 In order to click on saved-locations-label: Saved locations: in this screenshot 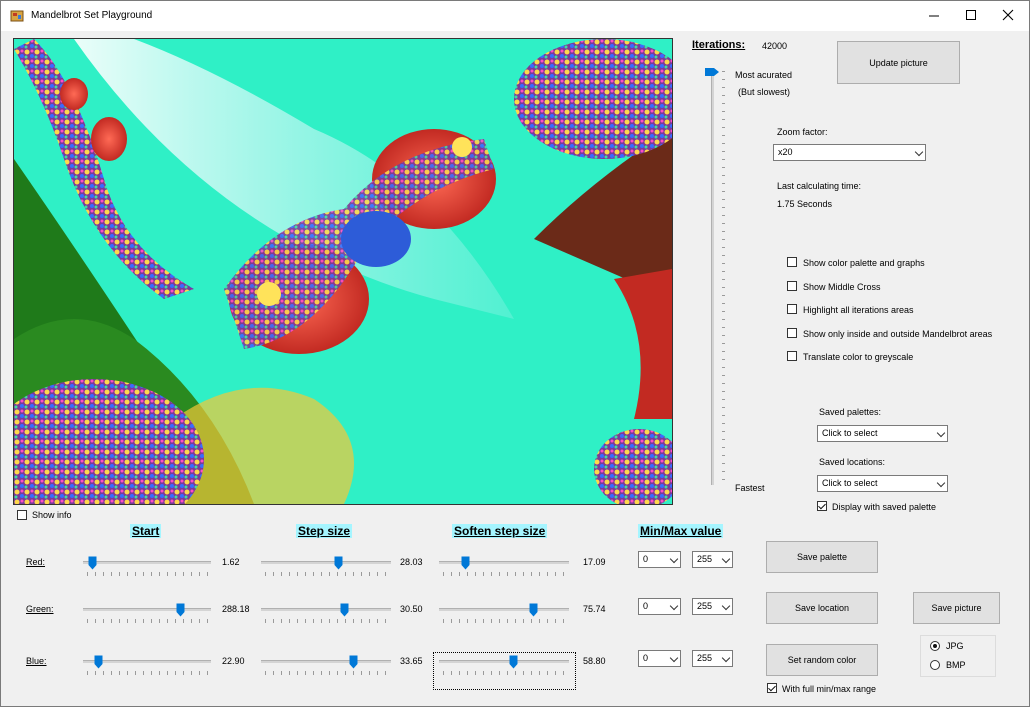, I will do `click(852, 462)`.